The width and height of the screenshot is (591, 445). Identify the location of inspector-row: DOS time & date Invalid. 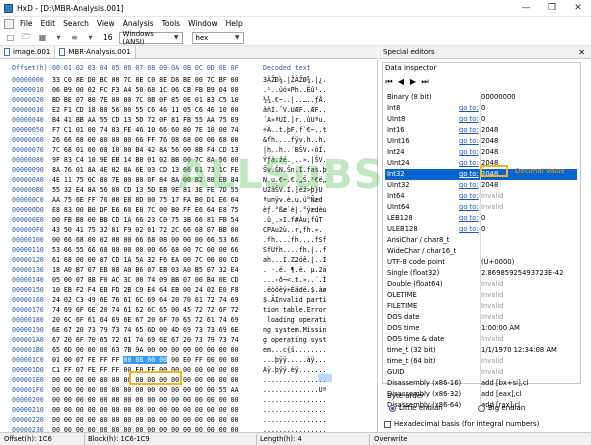
(481, 339).